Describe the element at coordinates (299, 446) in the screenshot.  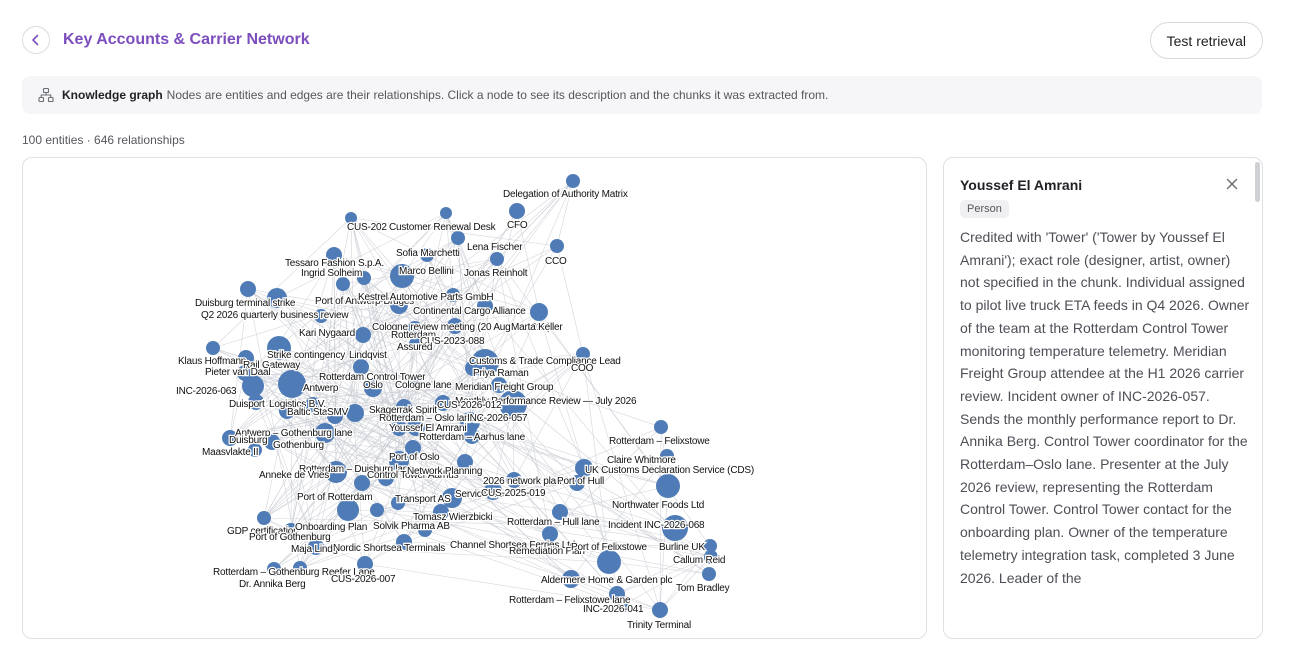
I see `graph-node-label: Gothenburg` at that location.